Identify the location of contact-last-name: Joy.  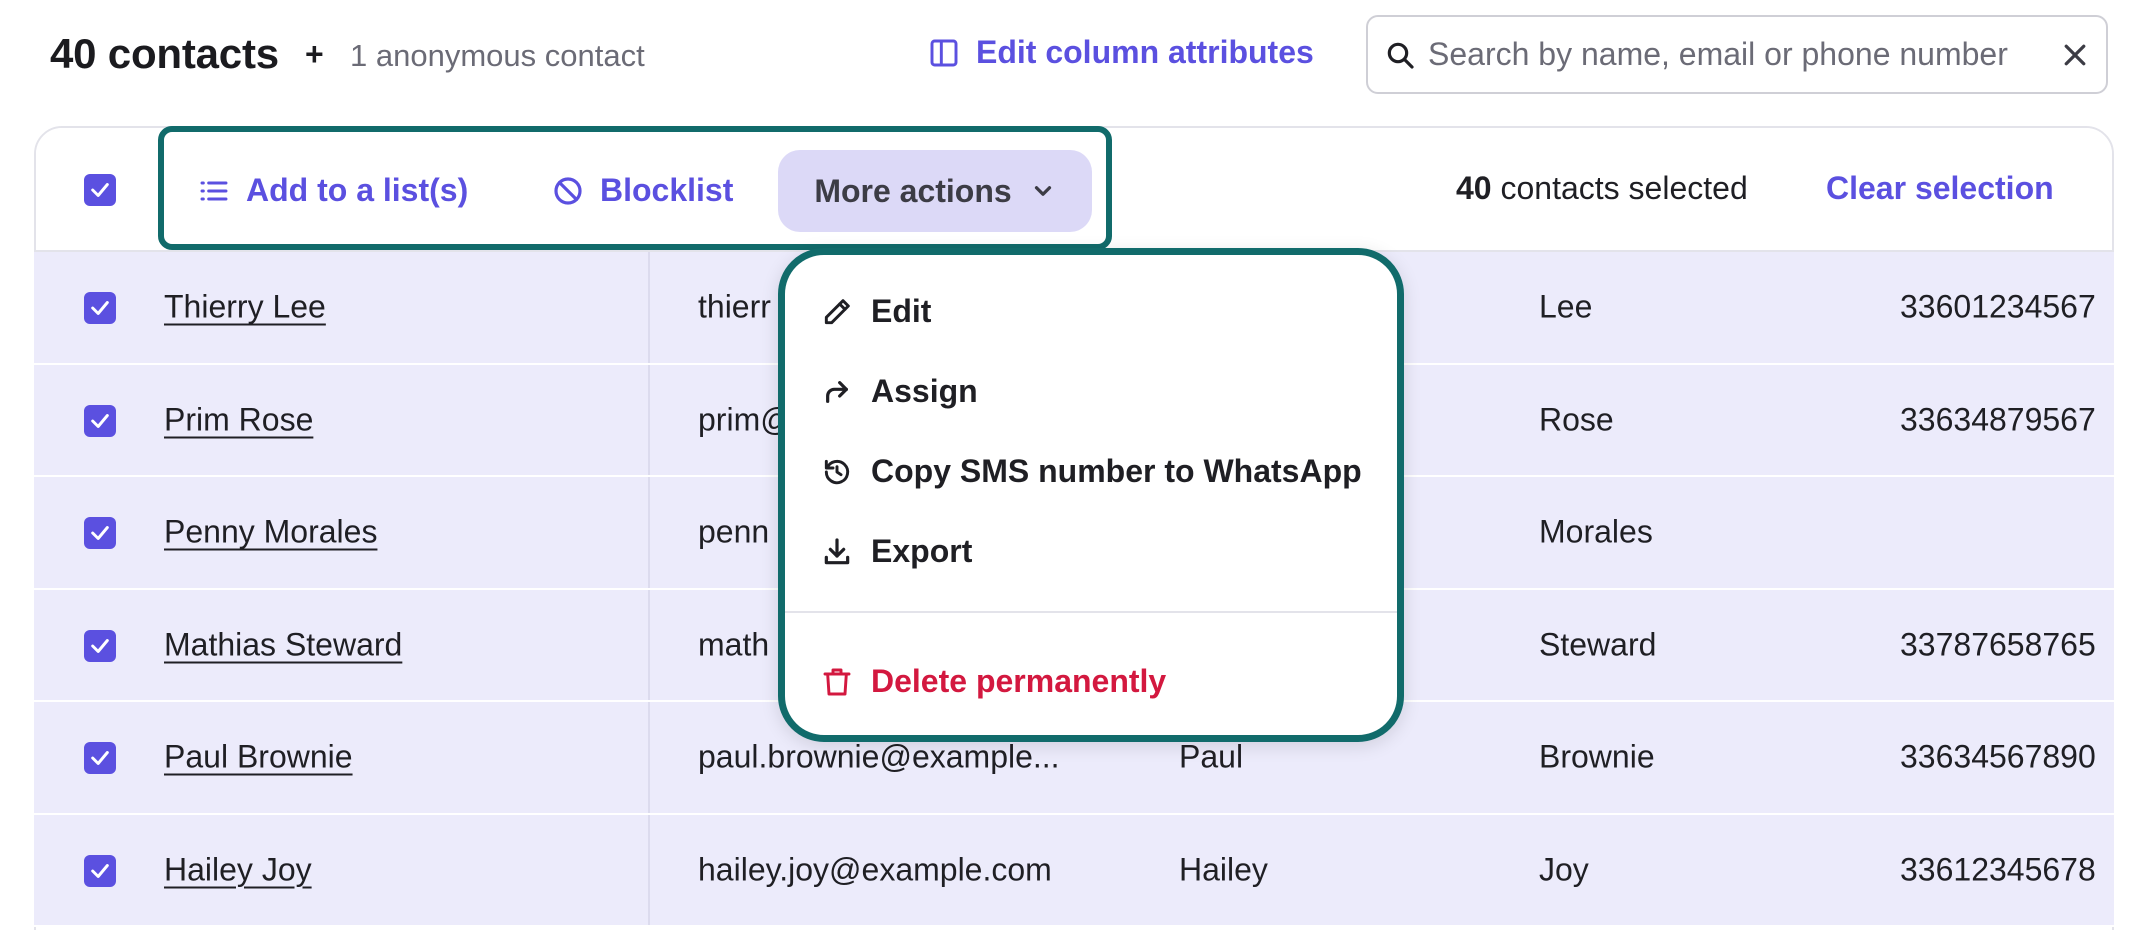
(1564, 869).